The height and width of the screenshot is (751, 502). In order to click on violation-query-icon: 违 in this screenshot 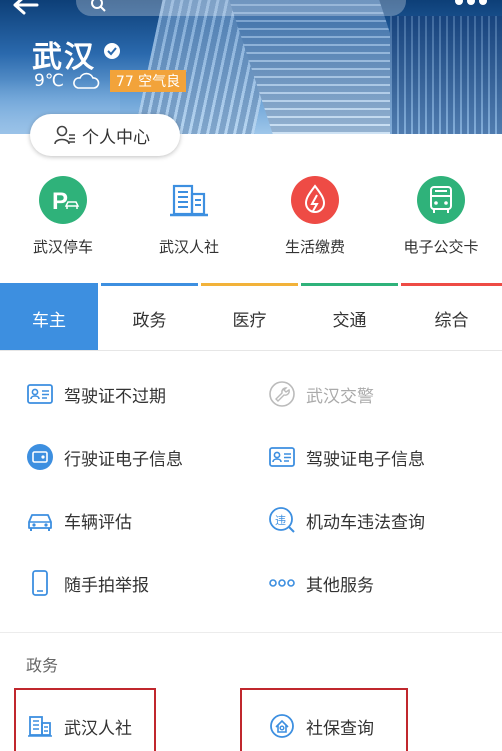, I will do `click(282, 520)`.